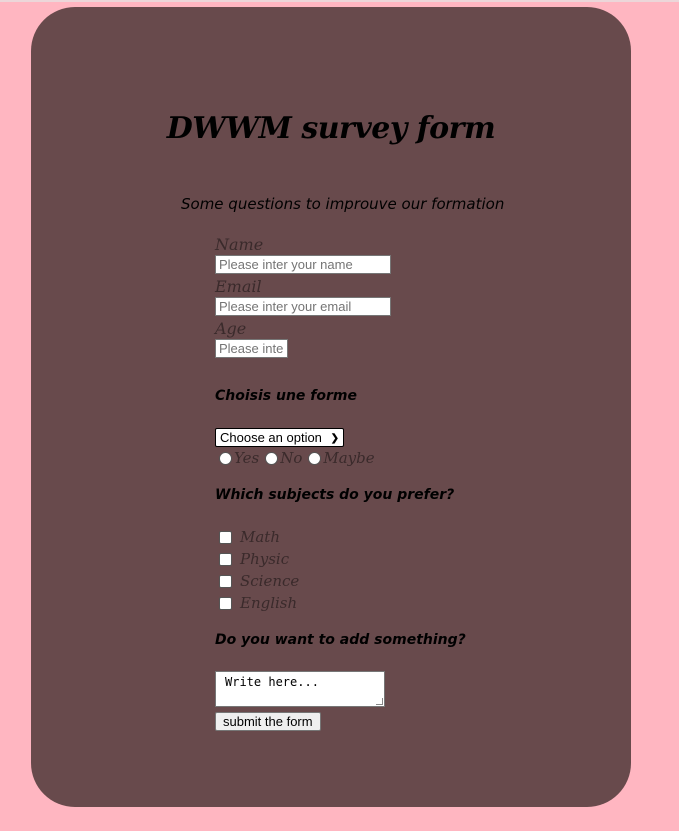 This screenshot has width=679, height=831. I want to click on option-select-value: Choose an option, so click(271, 437).